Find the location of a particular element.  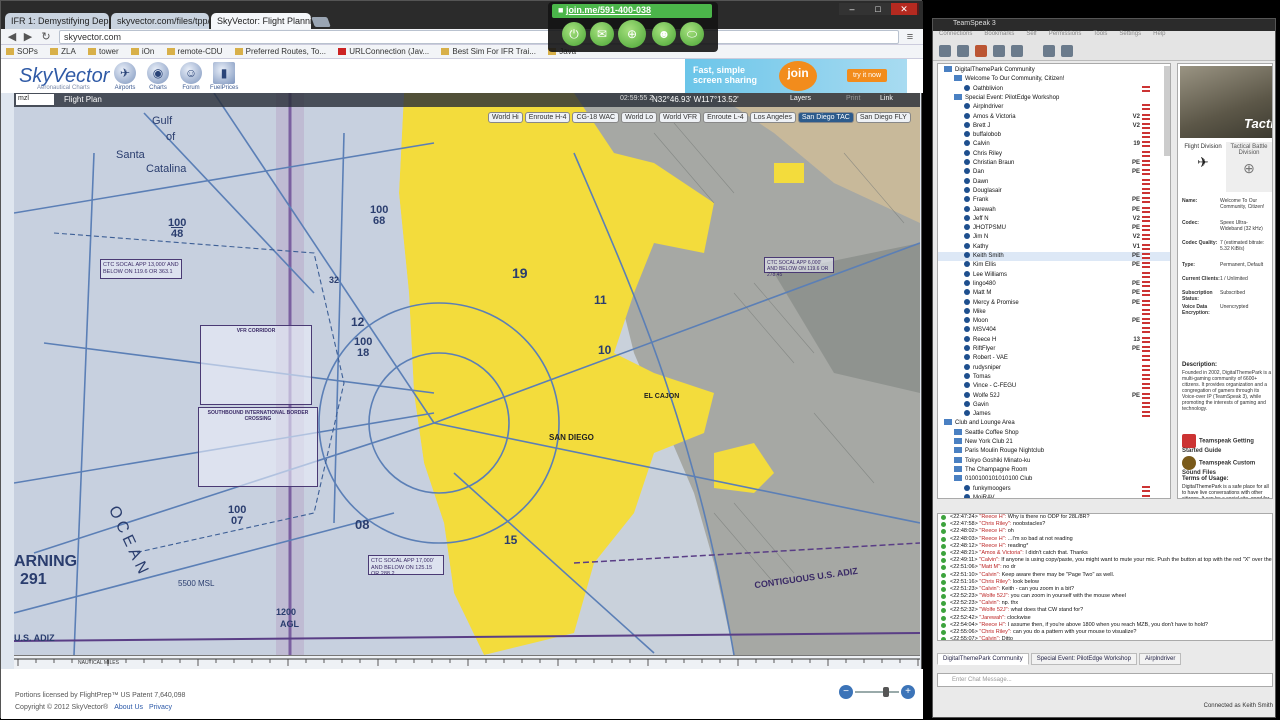

back-icon: ◀ is located at coordinates (12, 37).